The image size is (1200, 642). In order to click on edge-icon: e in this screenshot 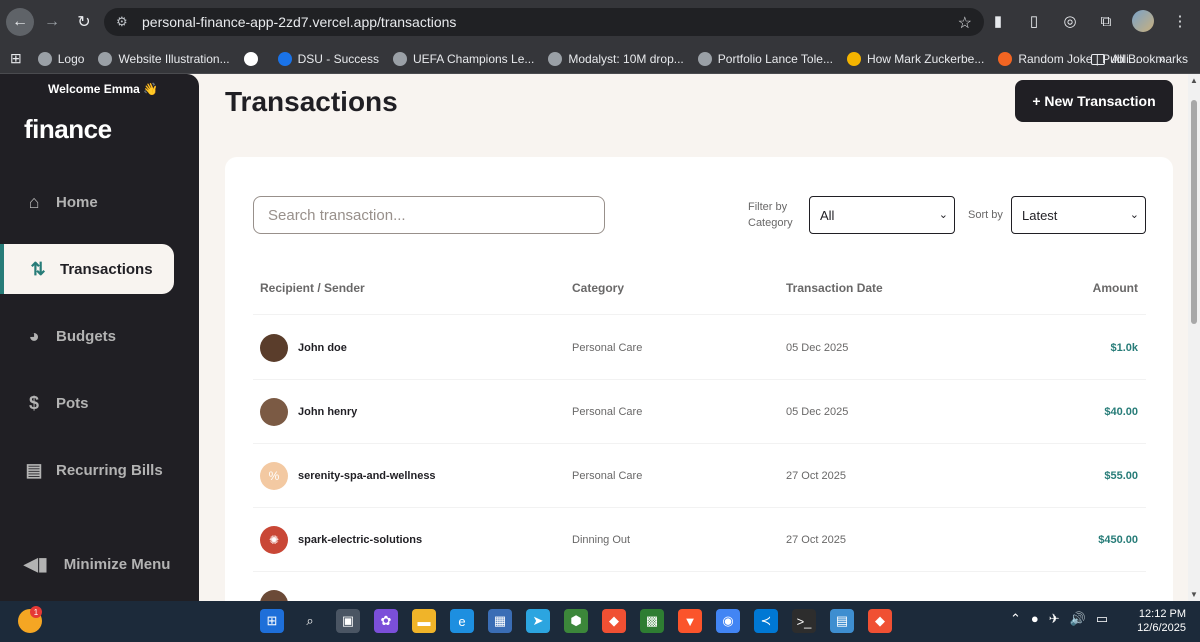, I will do `click(462, 621)`.